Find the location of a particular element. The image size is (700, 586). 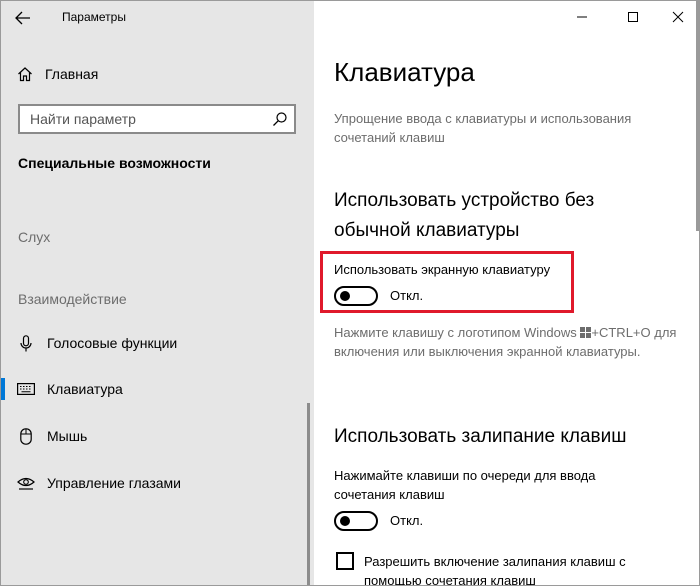

search-icon is located at coordinates (280, 119).